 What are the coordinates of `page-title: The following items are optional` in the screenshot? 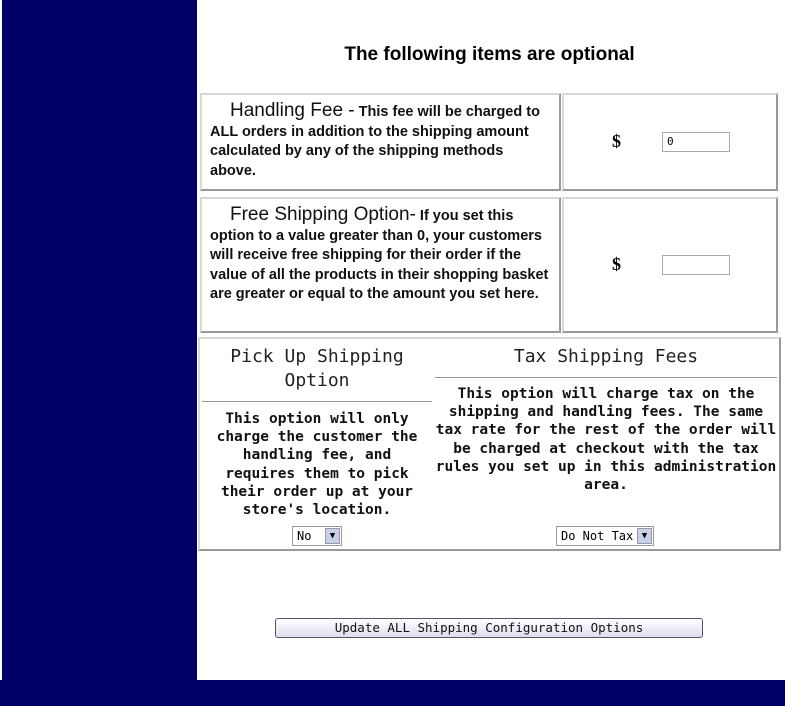 It's located at (489, 54).